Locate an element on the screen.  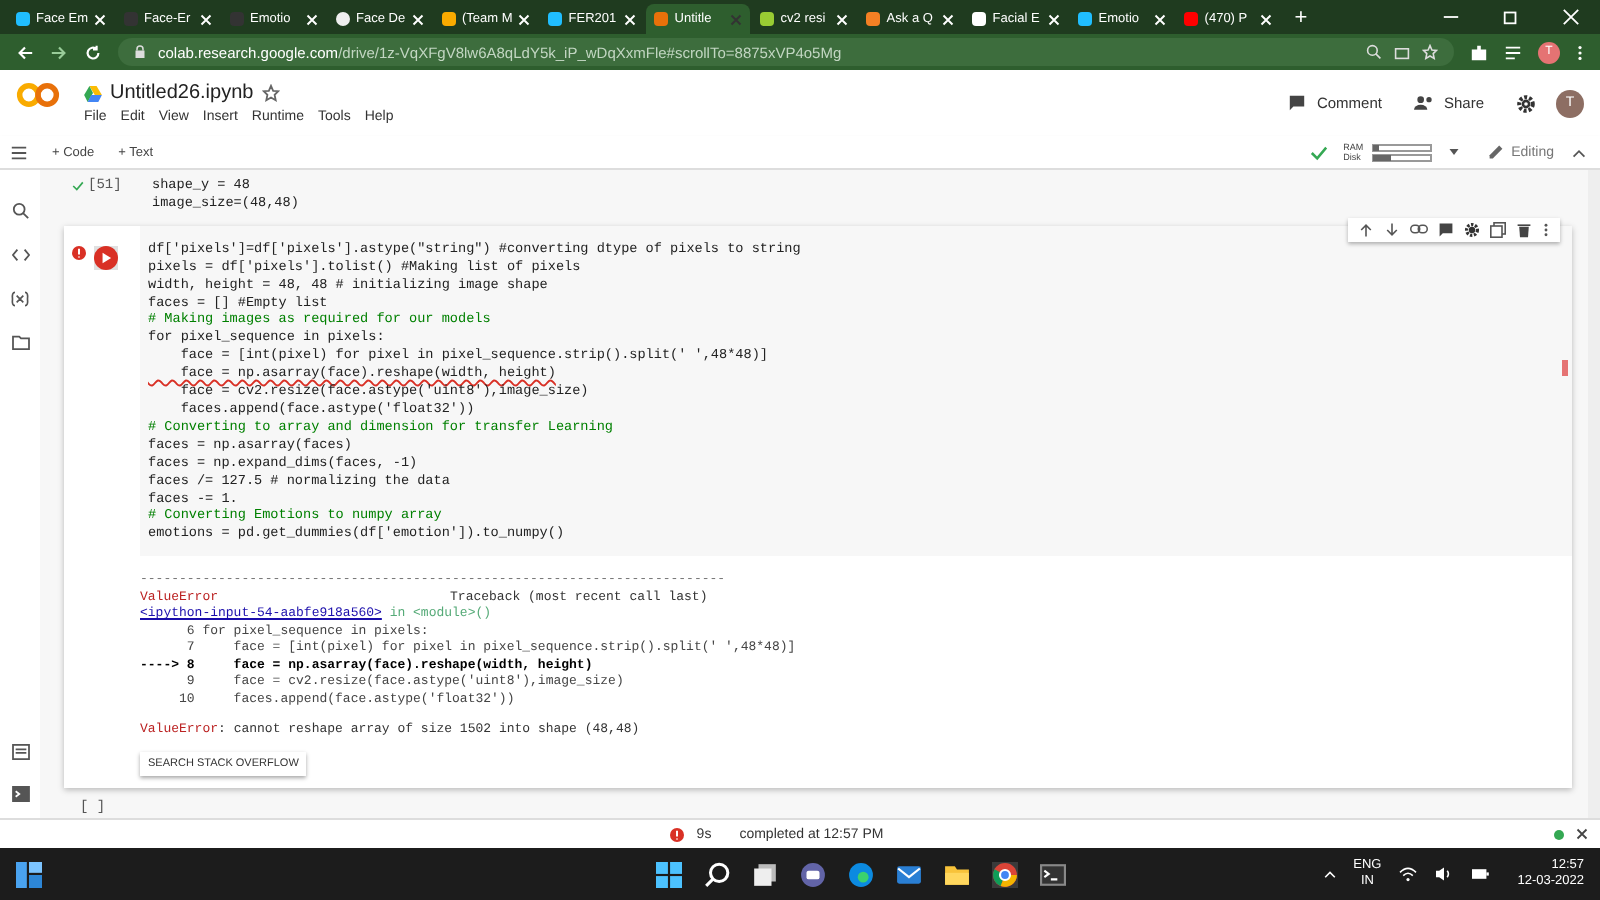
chevron-up-icon is located at coordinates (1329, 874).